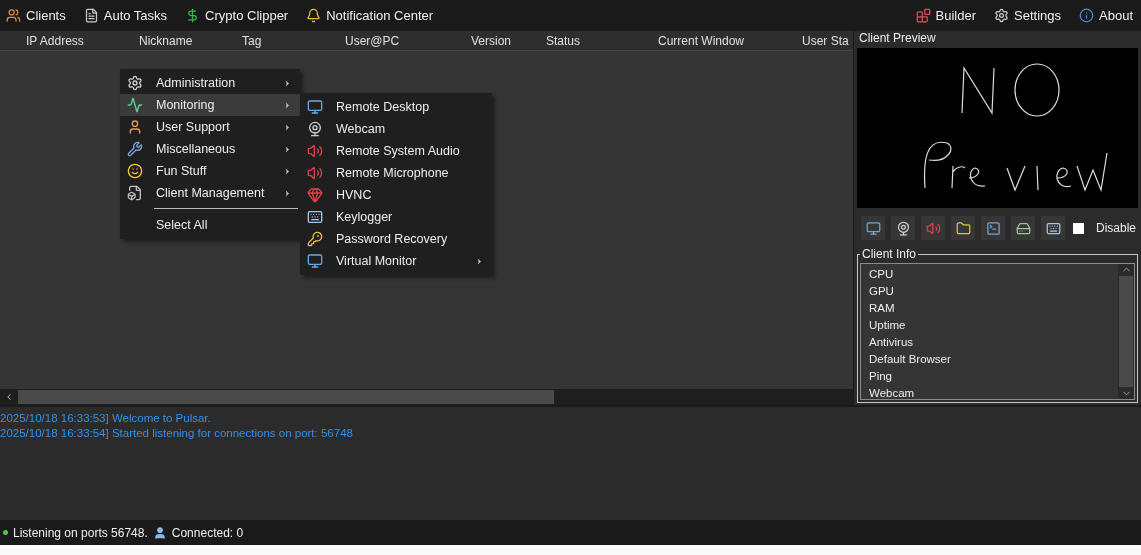 This screenshot has height=555, width=1141. I want to click on status-text: Connected: 0, so click(207, 532).